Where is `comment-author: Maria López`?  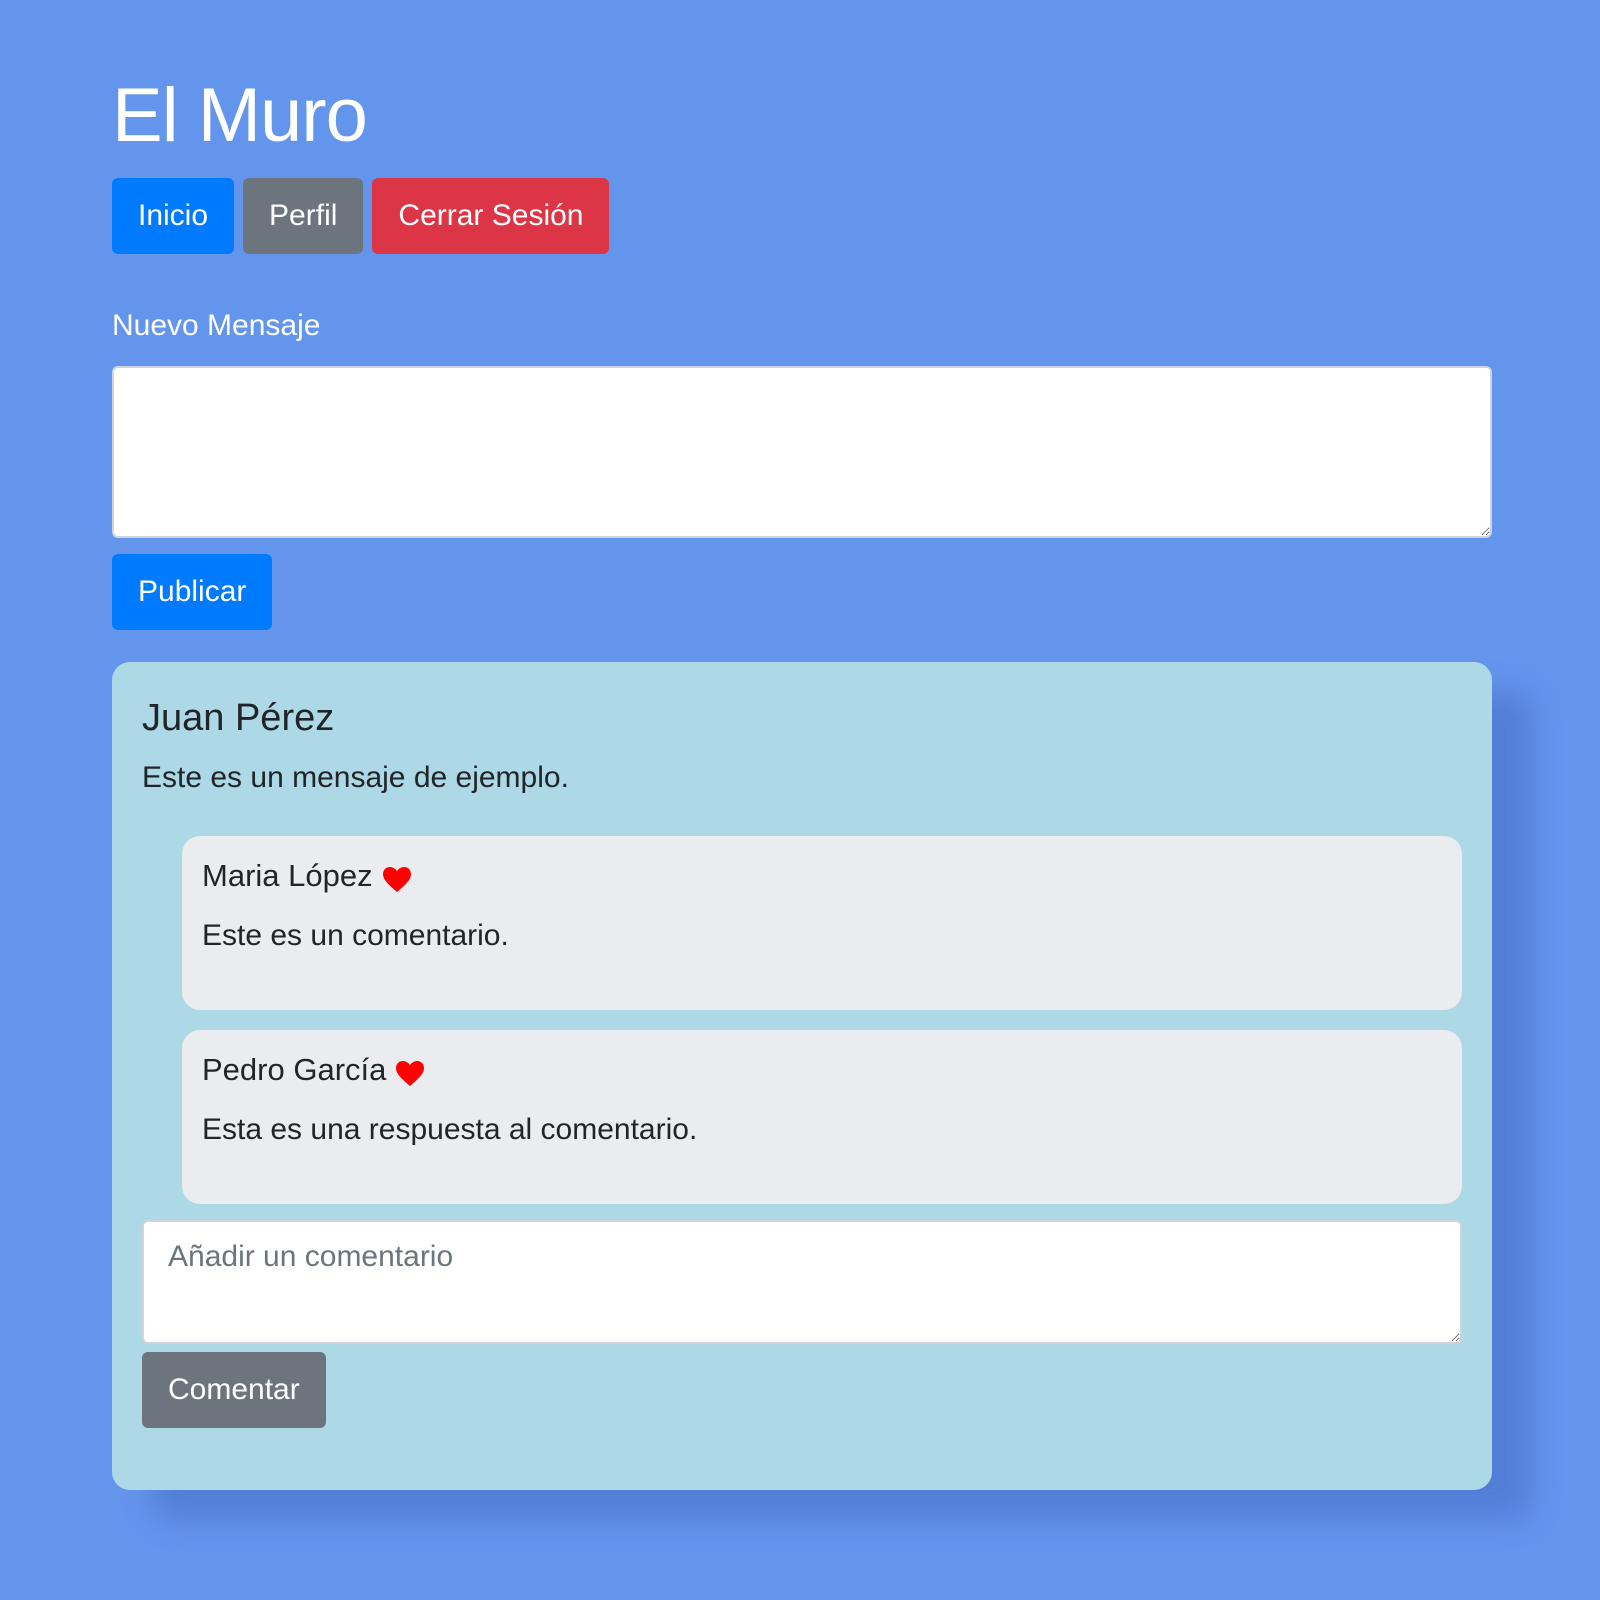 comment-author: Maria López is located at coordinates (287, 875).